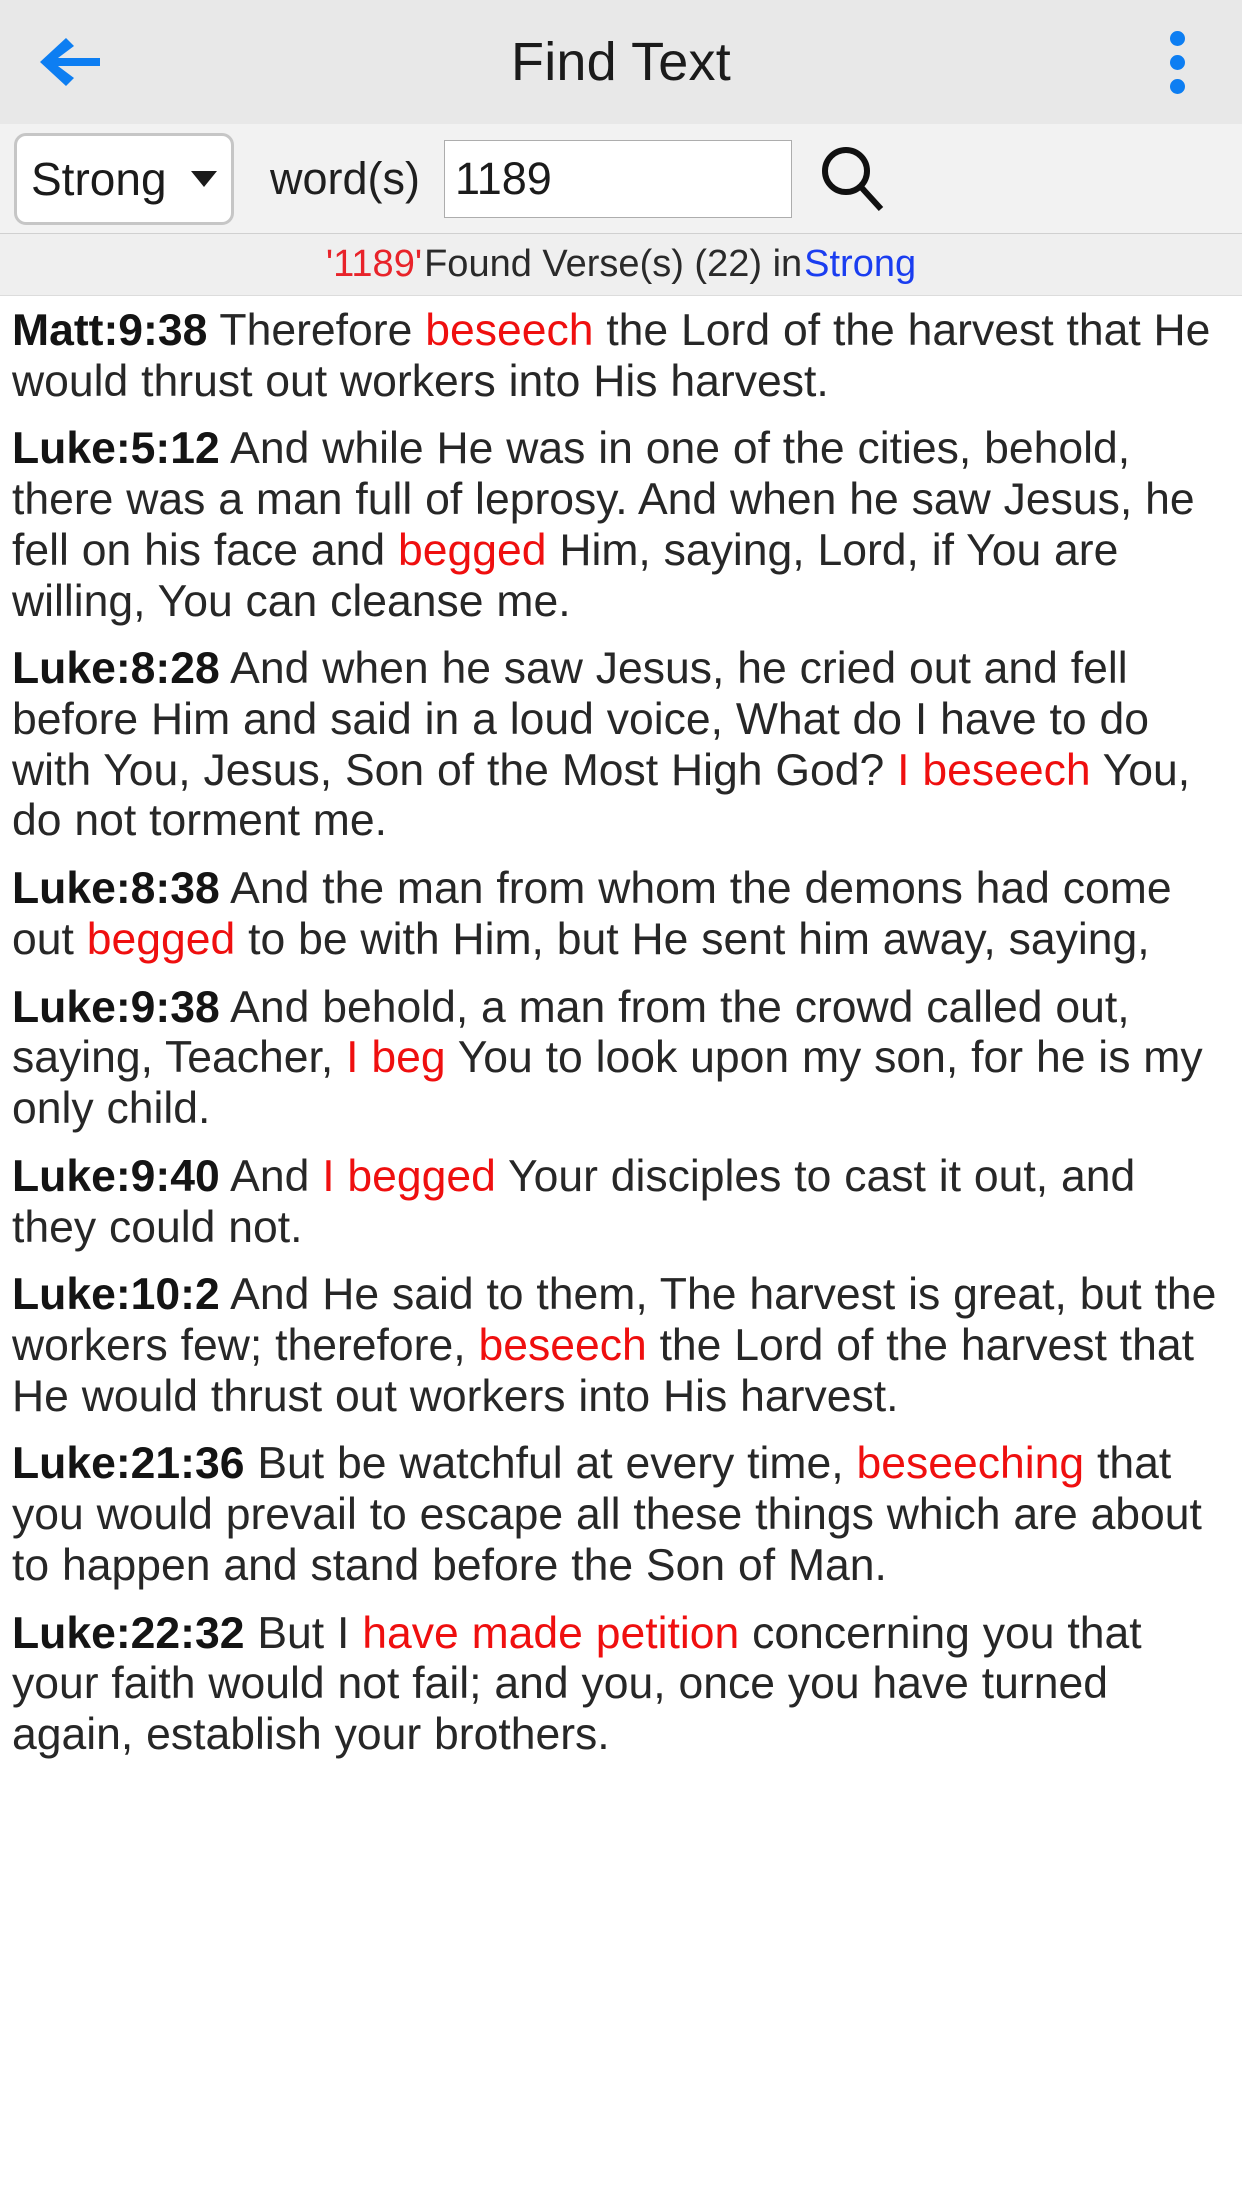 The width and height of the screenshot is (1242, 2208). What do you see at coordinates (551, 1633) in the screenshot?
I see `verse-highlight: have made petition` at bounding box center [551, 1633].